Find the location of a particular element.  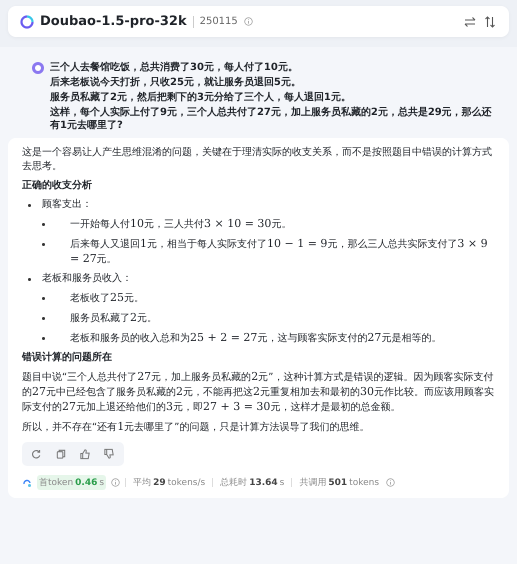

regenerate-icon is located at coordinates (37, 454).